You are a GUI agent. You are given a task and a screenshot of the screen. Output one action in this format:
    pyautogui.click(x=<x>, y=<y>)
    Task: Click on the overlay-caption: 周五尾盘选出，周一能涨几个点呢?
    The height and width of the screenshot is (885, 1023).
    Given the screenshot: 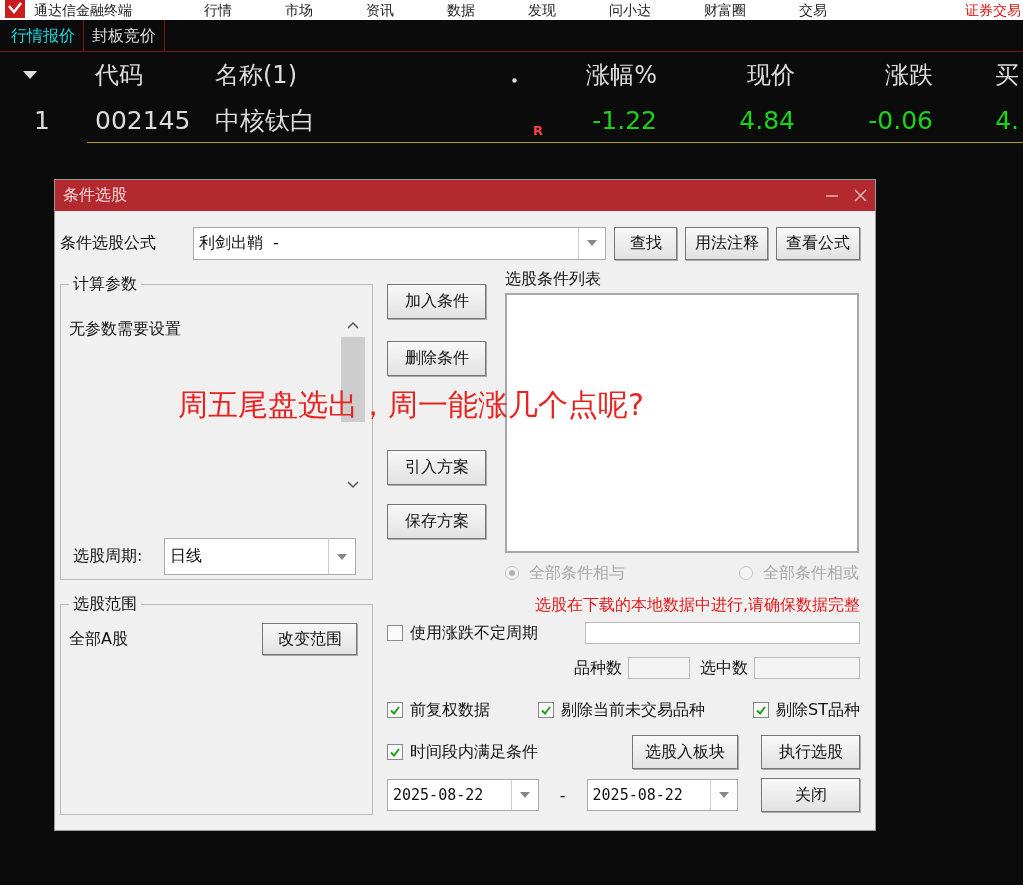 What is the action you would take?
    pyautogui.click(x=411, y=405)
    